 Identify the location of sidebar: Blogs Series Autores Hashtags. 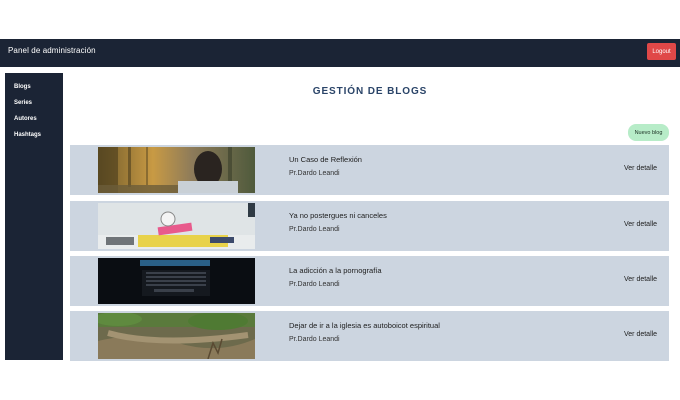
(34, 216).